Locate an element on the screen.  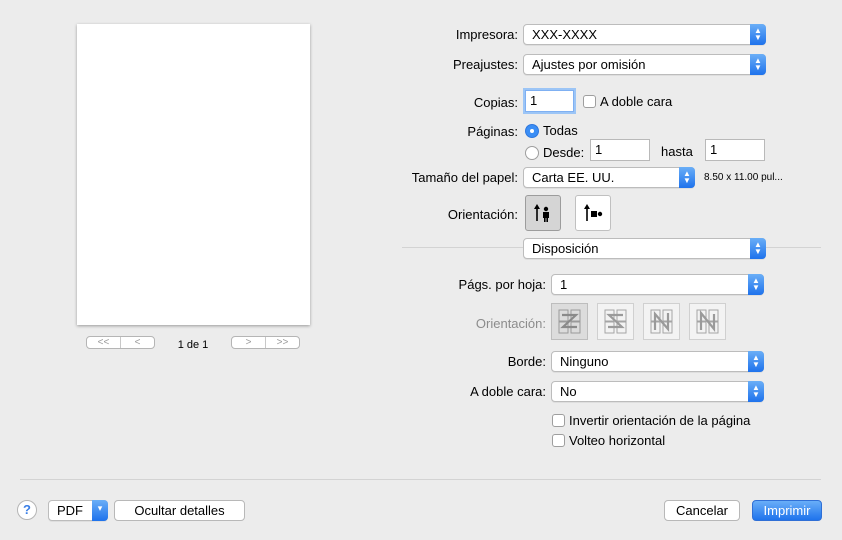
layout-s-icon is located at coordinates (615, 321).